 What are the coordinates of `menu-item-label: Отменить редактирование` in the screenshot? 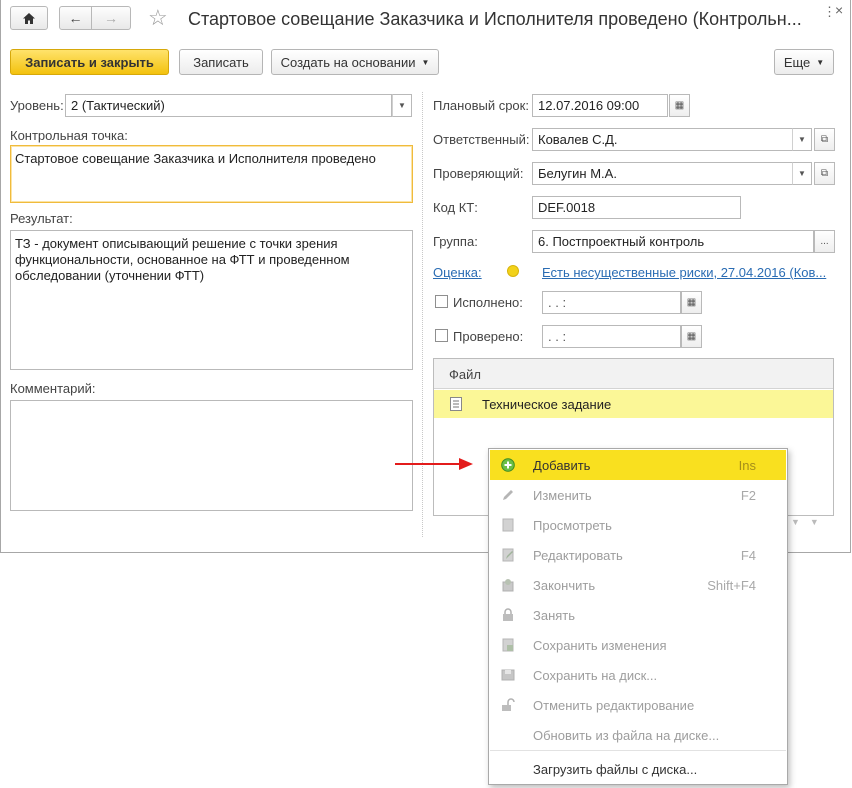 It's located at (614, 705).